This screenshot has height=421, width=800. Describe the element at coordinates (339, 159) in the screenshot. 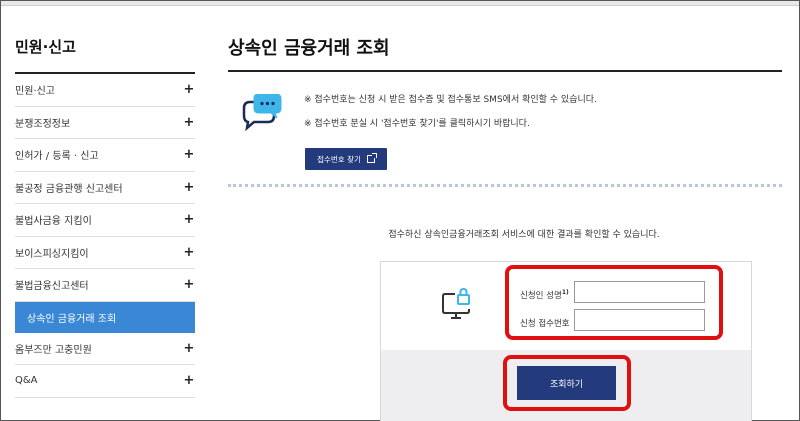

I see `find-receipt-label: 접수번호 찾기` at that location.